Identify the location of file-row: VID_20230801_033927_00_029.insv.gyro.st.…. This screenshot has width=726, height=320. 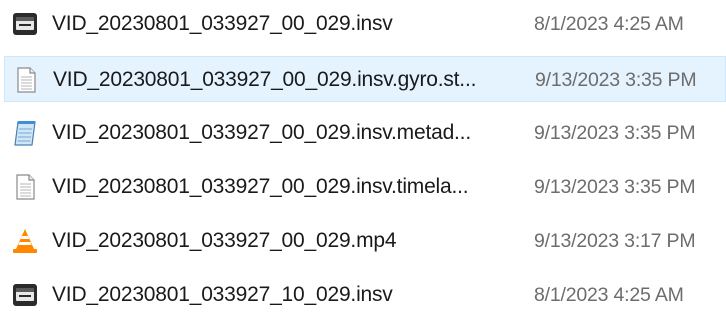
(365, 79).